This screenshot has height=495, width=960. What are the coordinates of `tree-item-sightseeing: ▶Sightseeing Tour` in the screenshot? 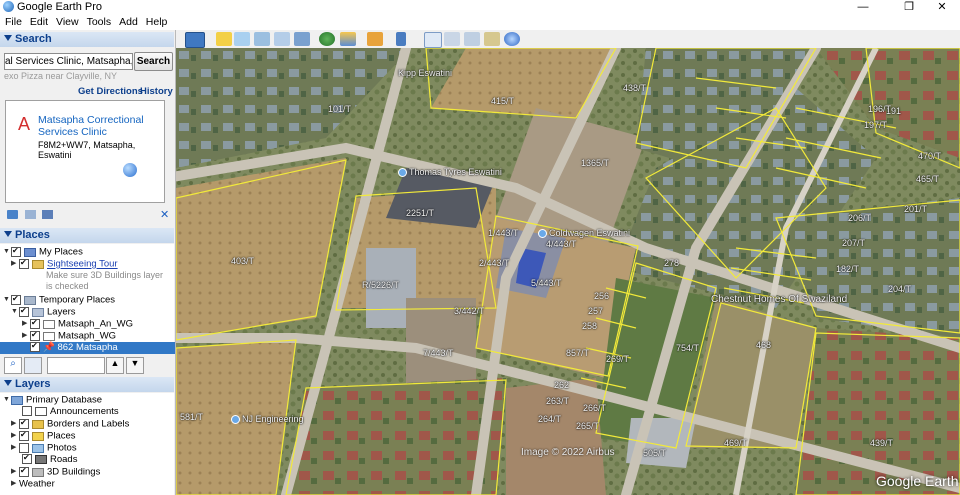 It's located at (64, 263).